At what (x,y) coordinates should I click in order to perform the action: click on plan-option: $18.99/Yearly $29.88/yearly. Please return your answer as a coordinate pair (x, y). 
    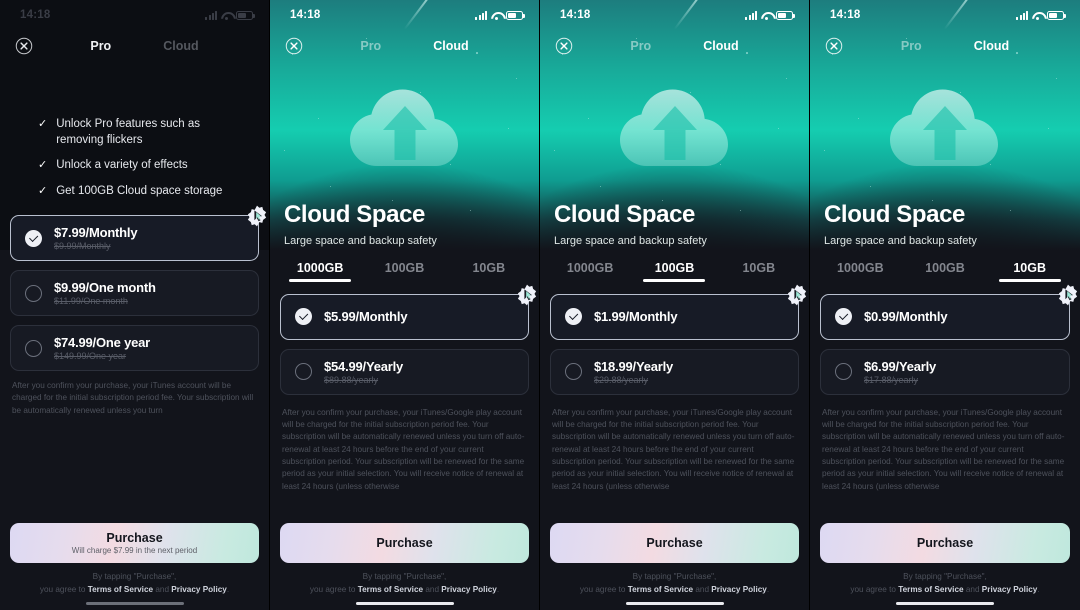
    Looking at the image, I should click on (674, 371).